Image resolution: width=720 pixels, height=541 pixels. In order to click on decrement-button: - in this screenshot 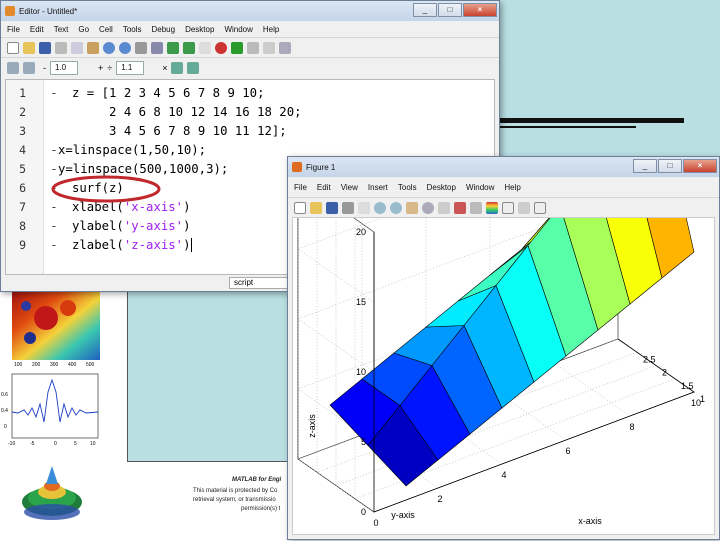, I will do `click(44, 68)`.